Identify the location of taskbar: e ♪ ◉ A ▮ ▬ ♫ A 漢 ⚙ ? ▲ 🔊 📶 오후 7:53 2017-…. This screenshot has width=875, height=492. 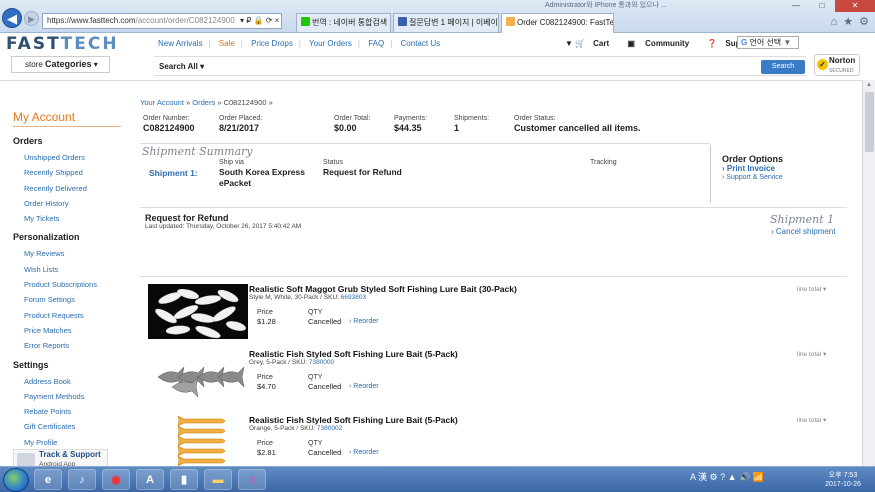
(437, 479).